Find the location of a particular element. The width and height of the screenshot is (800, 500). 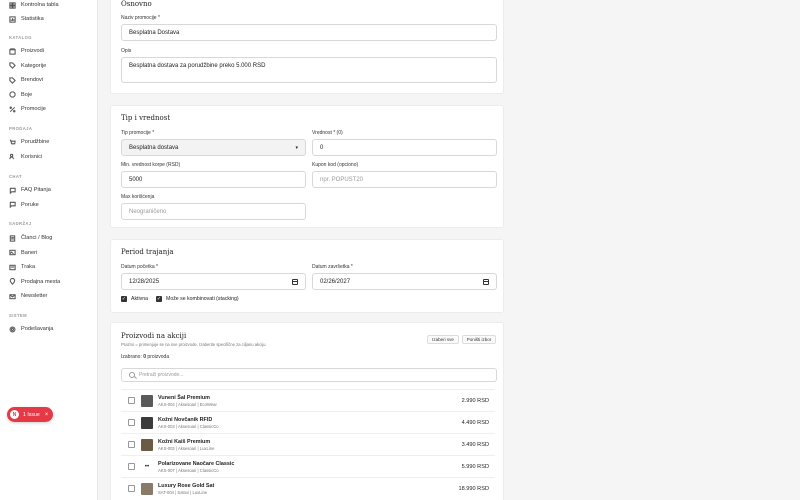

sidebar-item: Poruke is located at coordinates (24, 205).